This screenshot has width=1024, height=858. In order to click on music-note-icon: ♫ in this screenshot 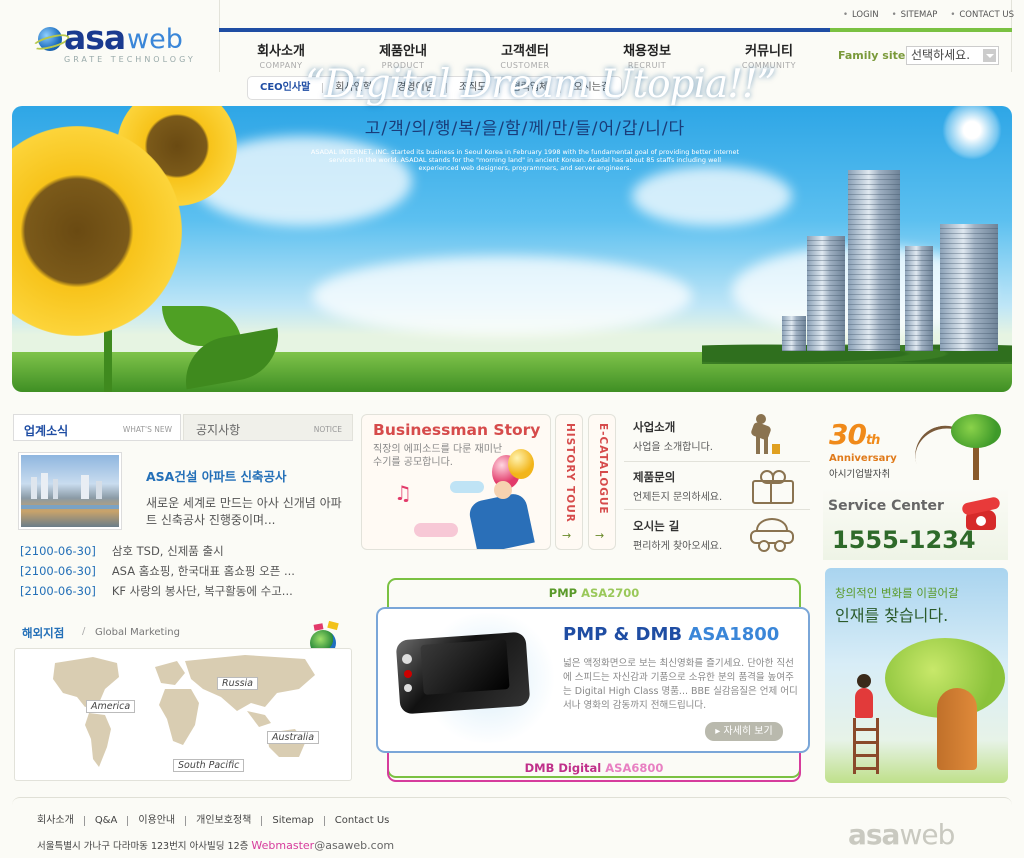, I will do `click(403, 493)`.